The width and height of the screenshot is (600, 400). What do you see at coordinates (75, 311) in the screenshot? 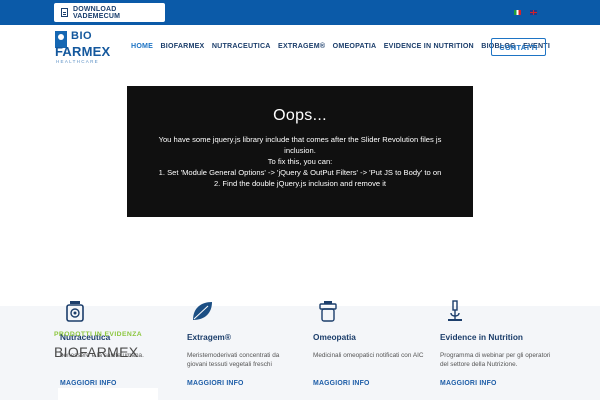
I see `supplement-bottle-icon` at bounding box center [75, 311].